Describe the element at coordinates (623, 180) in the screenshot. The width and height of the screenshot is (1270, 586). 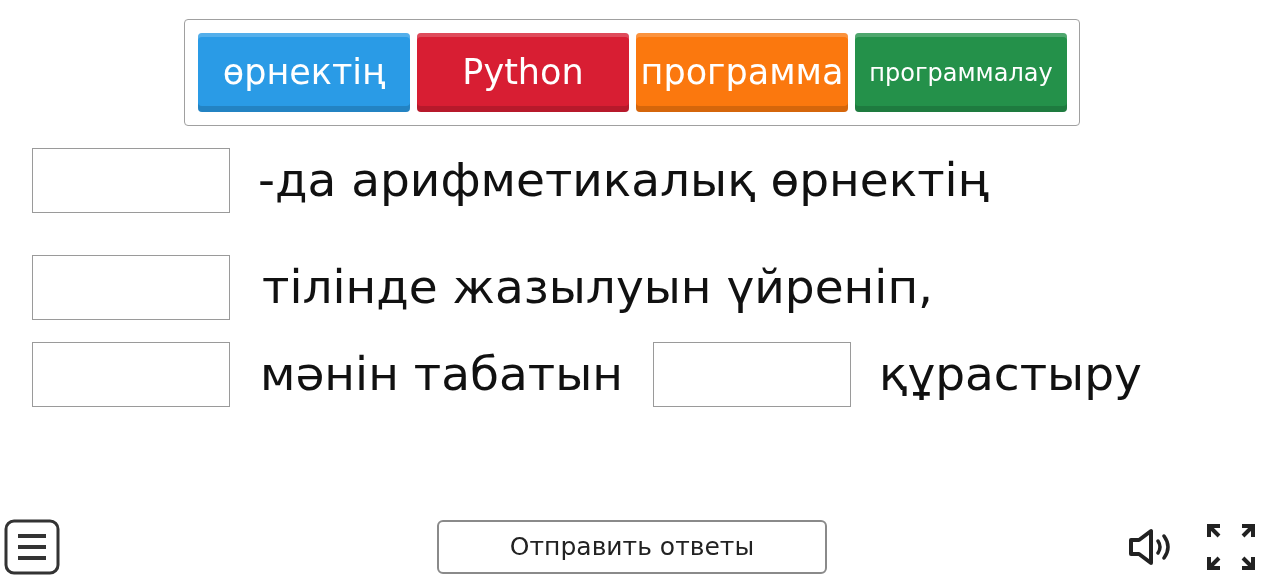
I see `sentence-text: -да арифметикалық өрнектің` at that location.